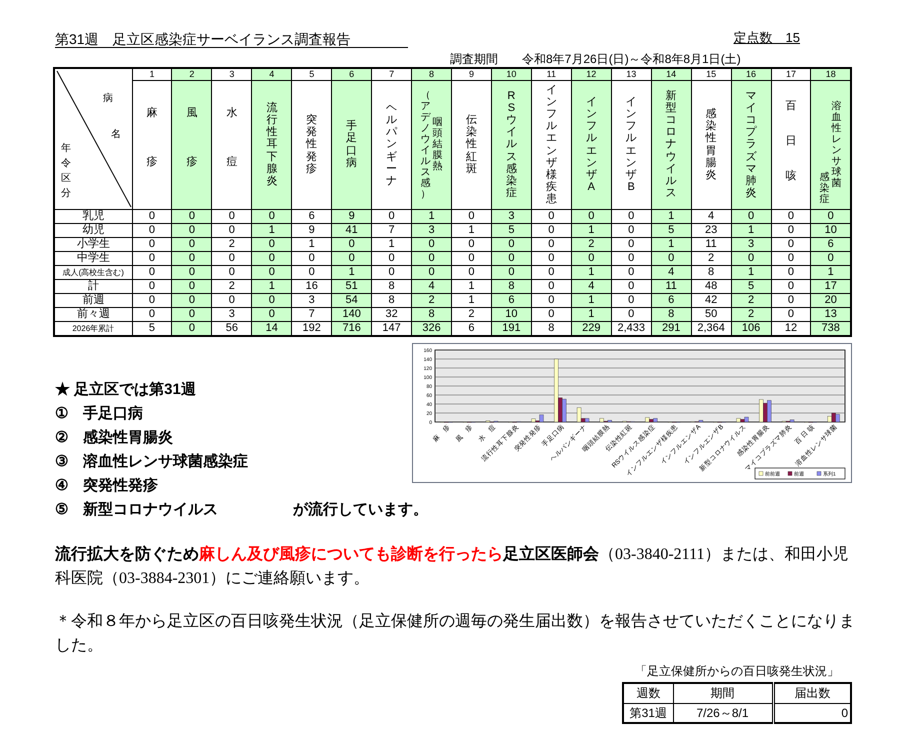 This screenshot has height=754, width=900. What do you see at coordinates (392, 328) in the screenshot?
I see `table-cell: 147` at bounding box center [392, 328].